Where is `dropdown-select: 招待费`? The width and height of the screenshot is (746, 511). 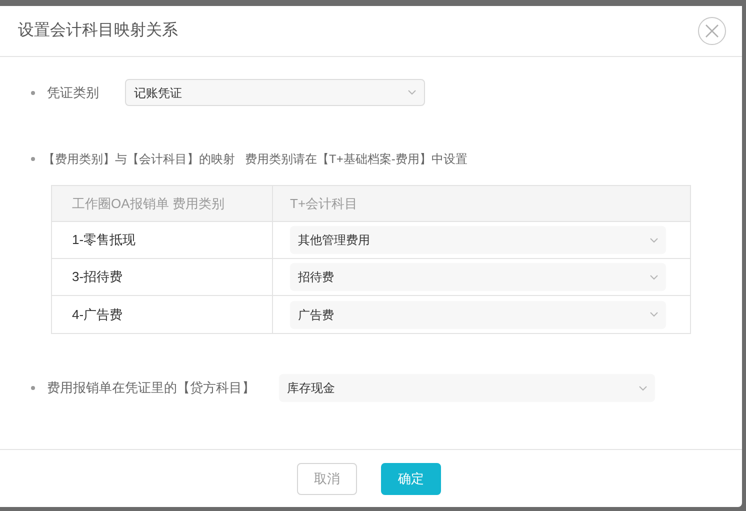 dropdown-select: 招待费 is located at coordinates (478, 277).